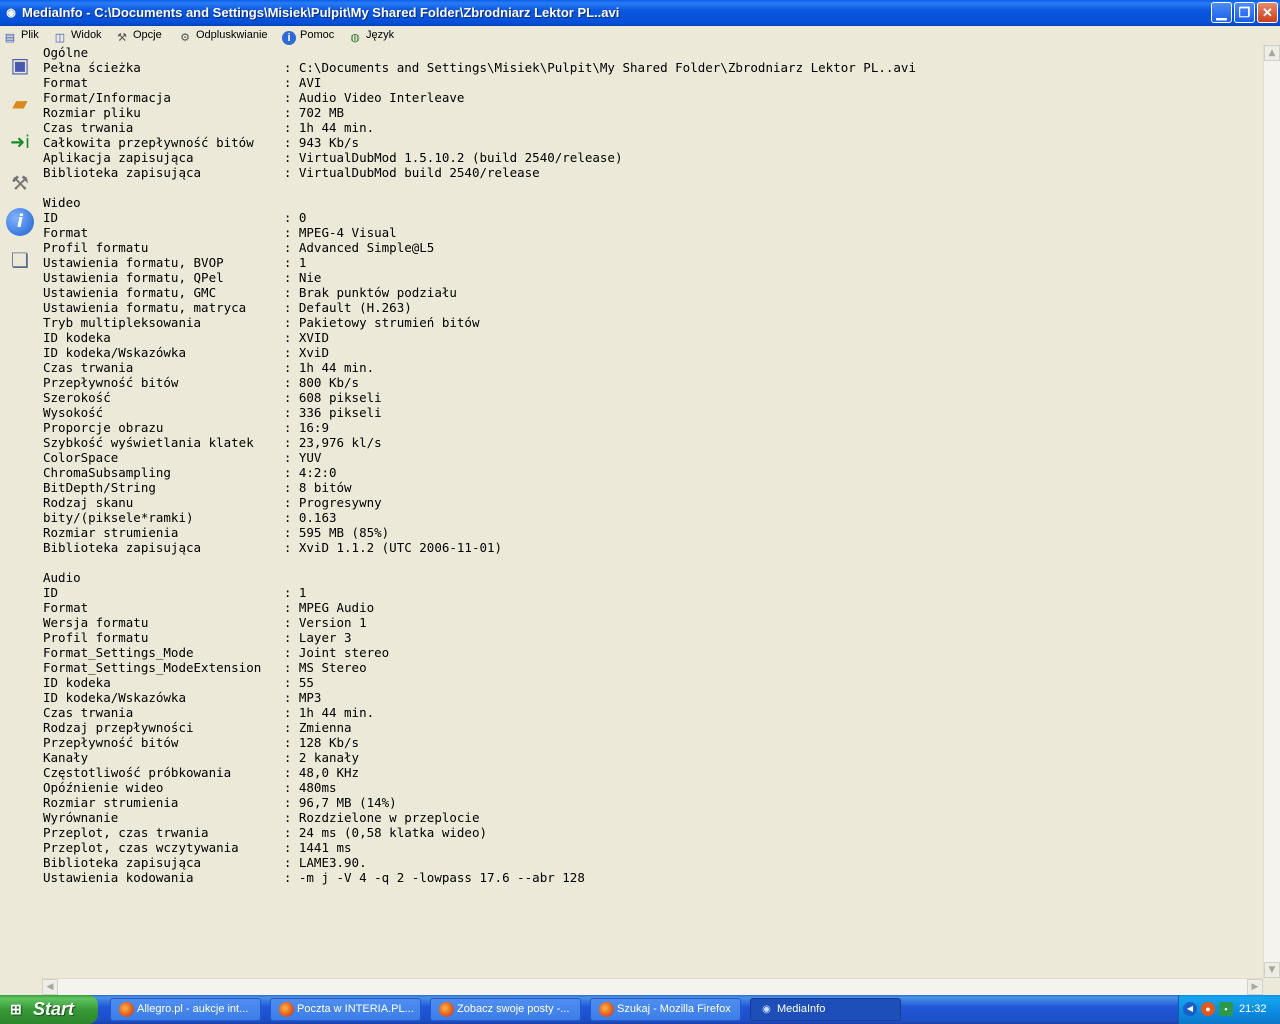 The height and width of the screenshot is (1024, 1280). Describe the element at coordinates (1244, 12) in the screenshot. I see `restore-button: ❐` at that location.